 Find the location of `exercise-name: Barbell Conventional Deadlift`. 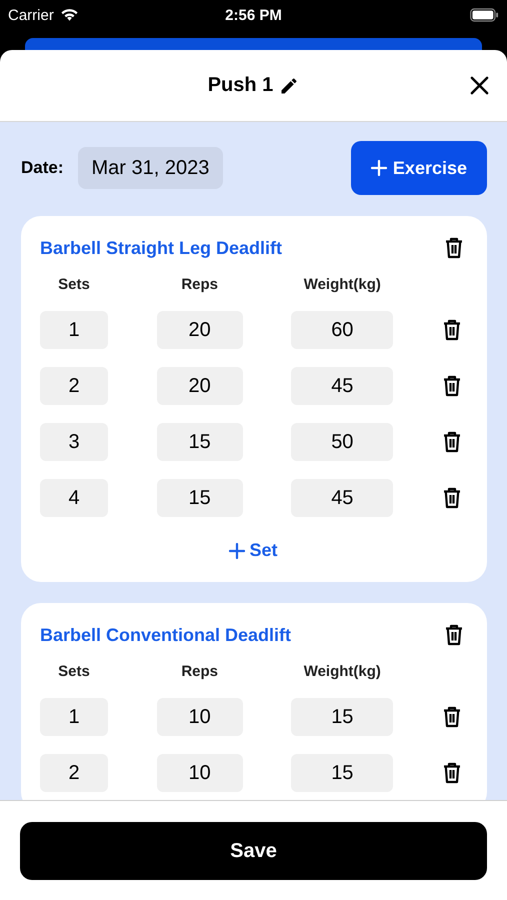

exercise-name: Barbell Conventional Deadlift is located at coordinates (166, 635).